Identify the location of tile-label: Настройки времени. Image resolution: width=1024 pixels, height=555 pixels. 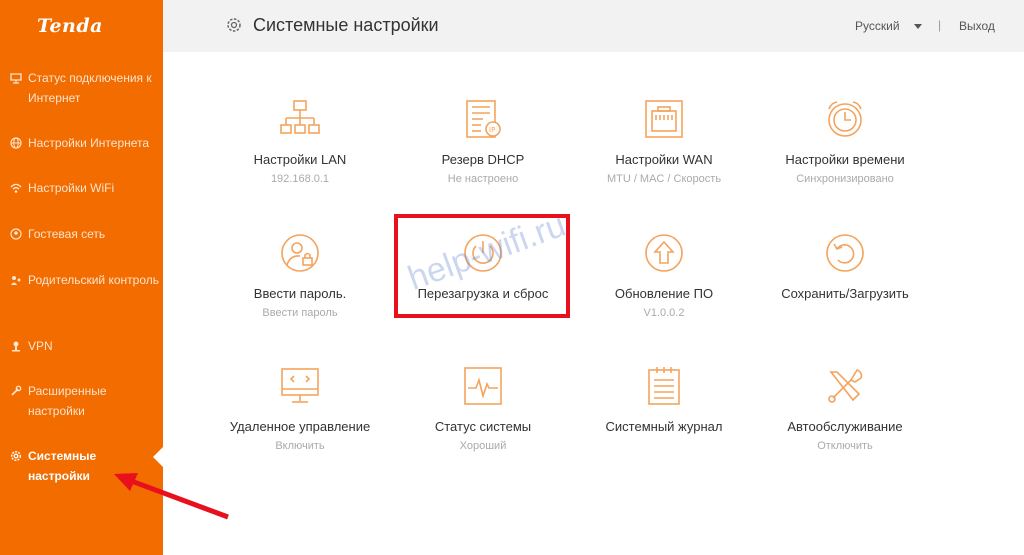
(845, 159).